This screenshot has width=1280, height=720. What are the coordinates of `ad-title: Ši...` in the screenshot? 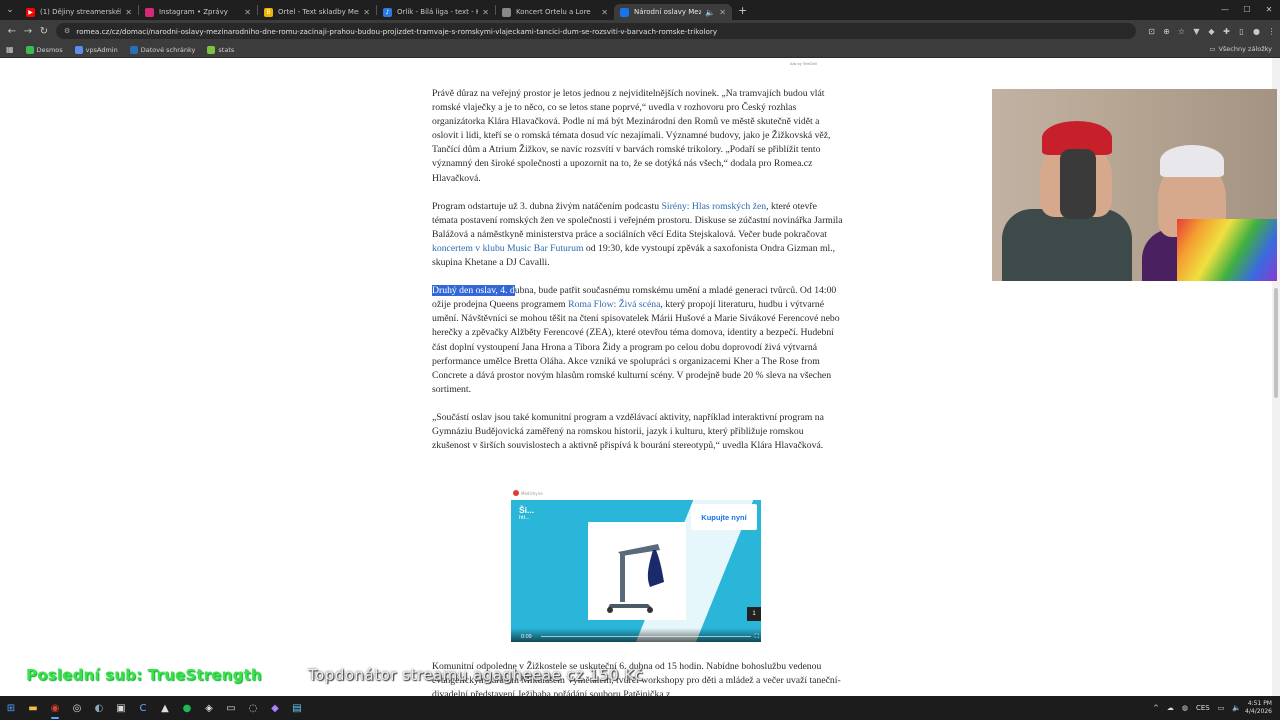 It's located at (527, 510).